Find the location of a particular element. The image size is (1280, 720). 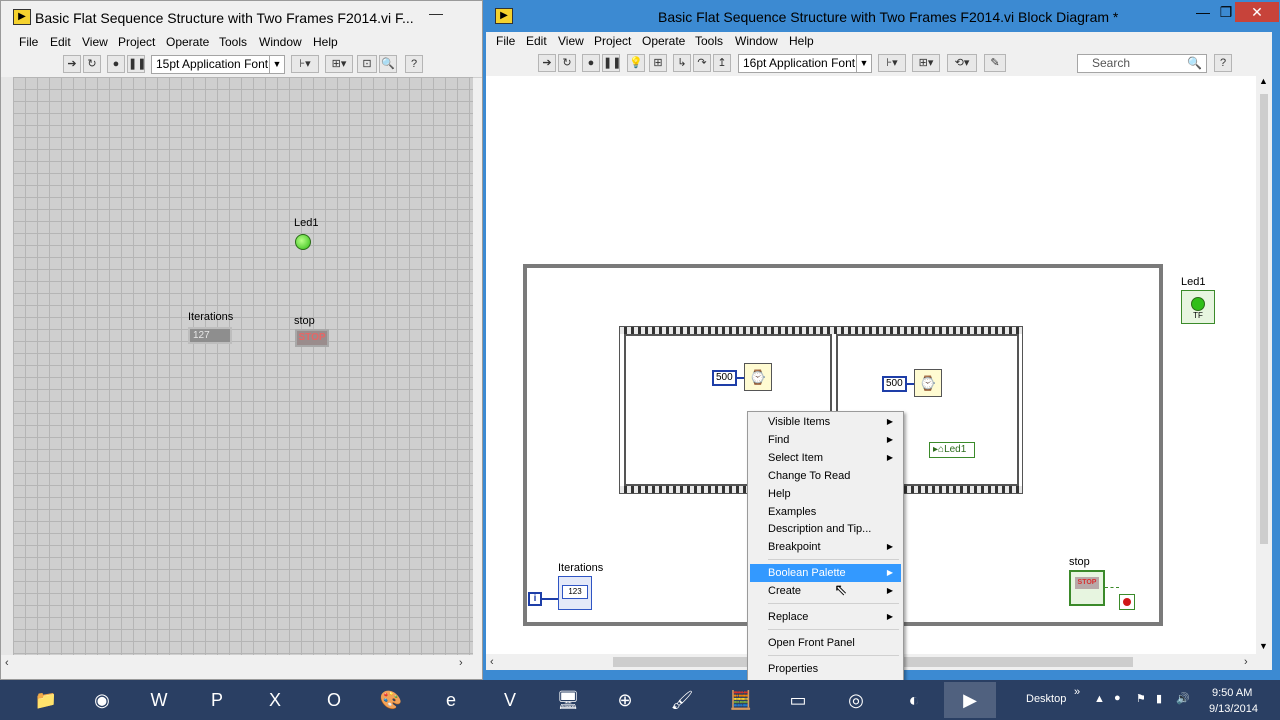

led1-local-variable: ▸⌂Led1 is located at coordinates (952, 450).